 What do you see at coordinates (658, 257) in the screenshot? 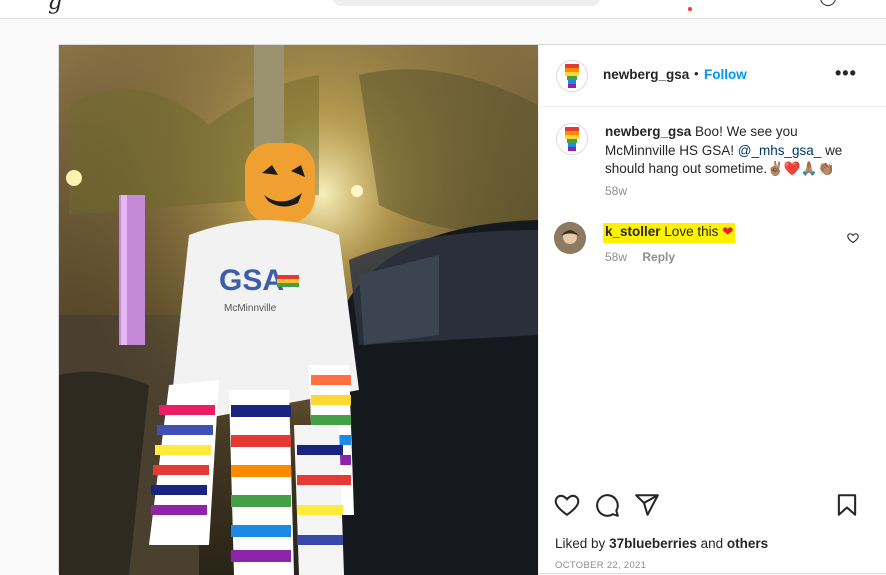
I see `reply-button: Reply` at bounding box center [658, 257].